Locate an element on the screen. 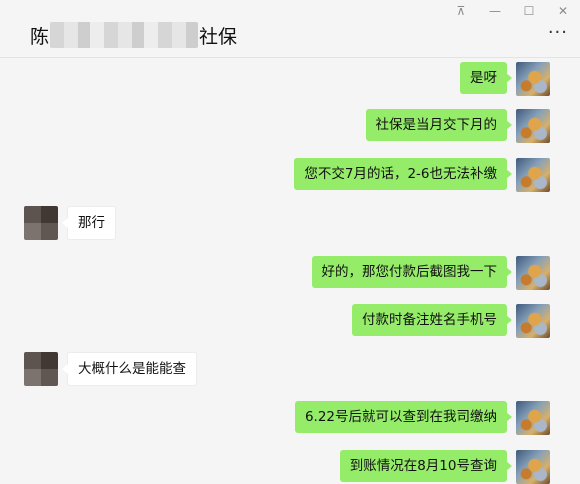 The image size is (580, 484). message-item: 到账情况在8月10号查询 is located at coordinates (444, 467).